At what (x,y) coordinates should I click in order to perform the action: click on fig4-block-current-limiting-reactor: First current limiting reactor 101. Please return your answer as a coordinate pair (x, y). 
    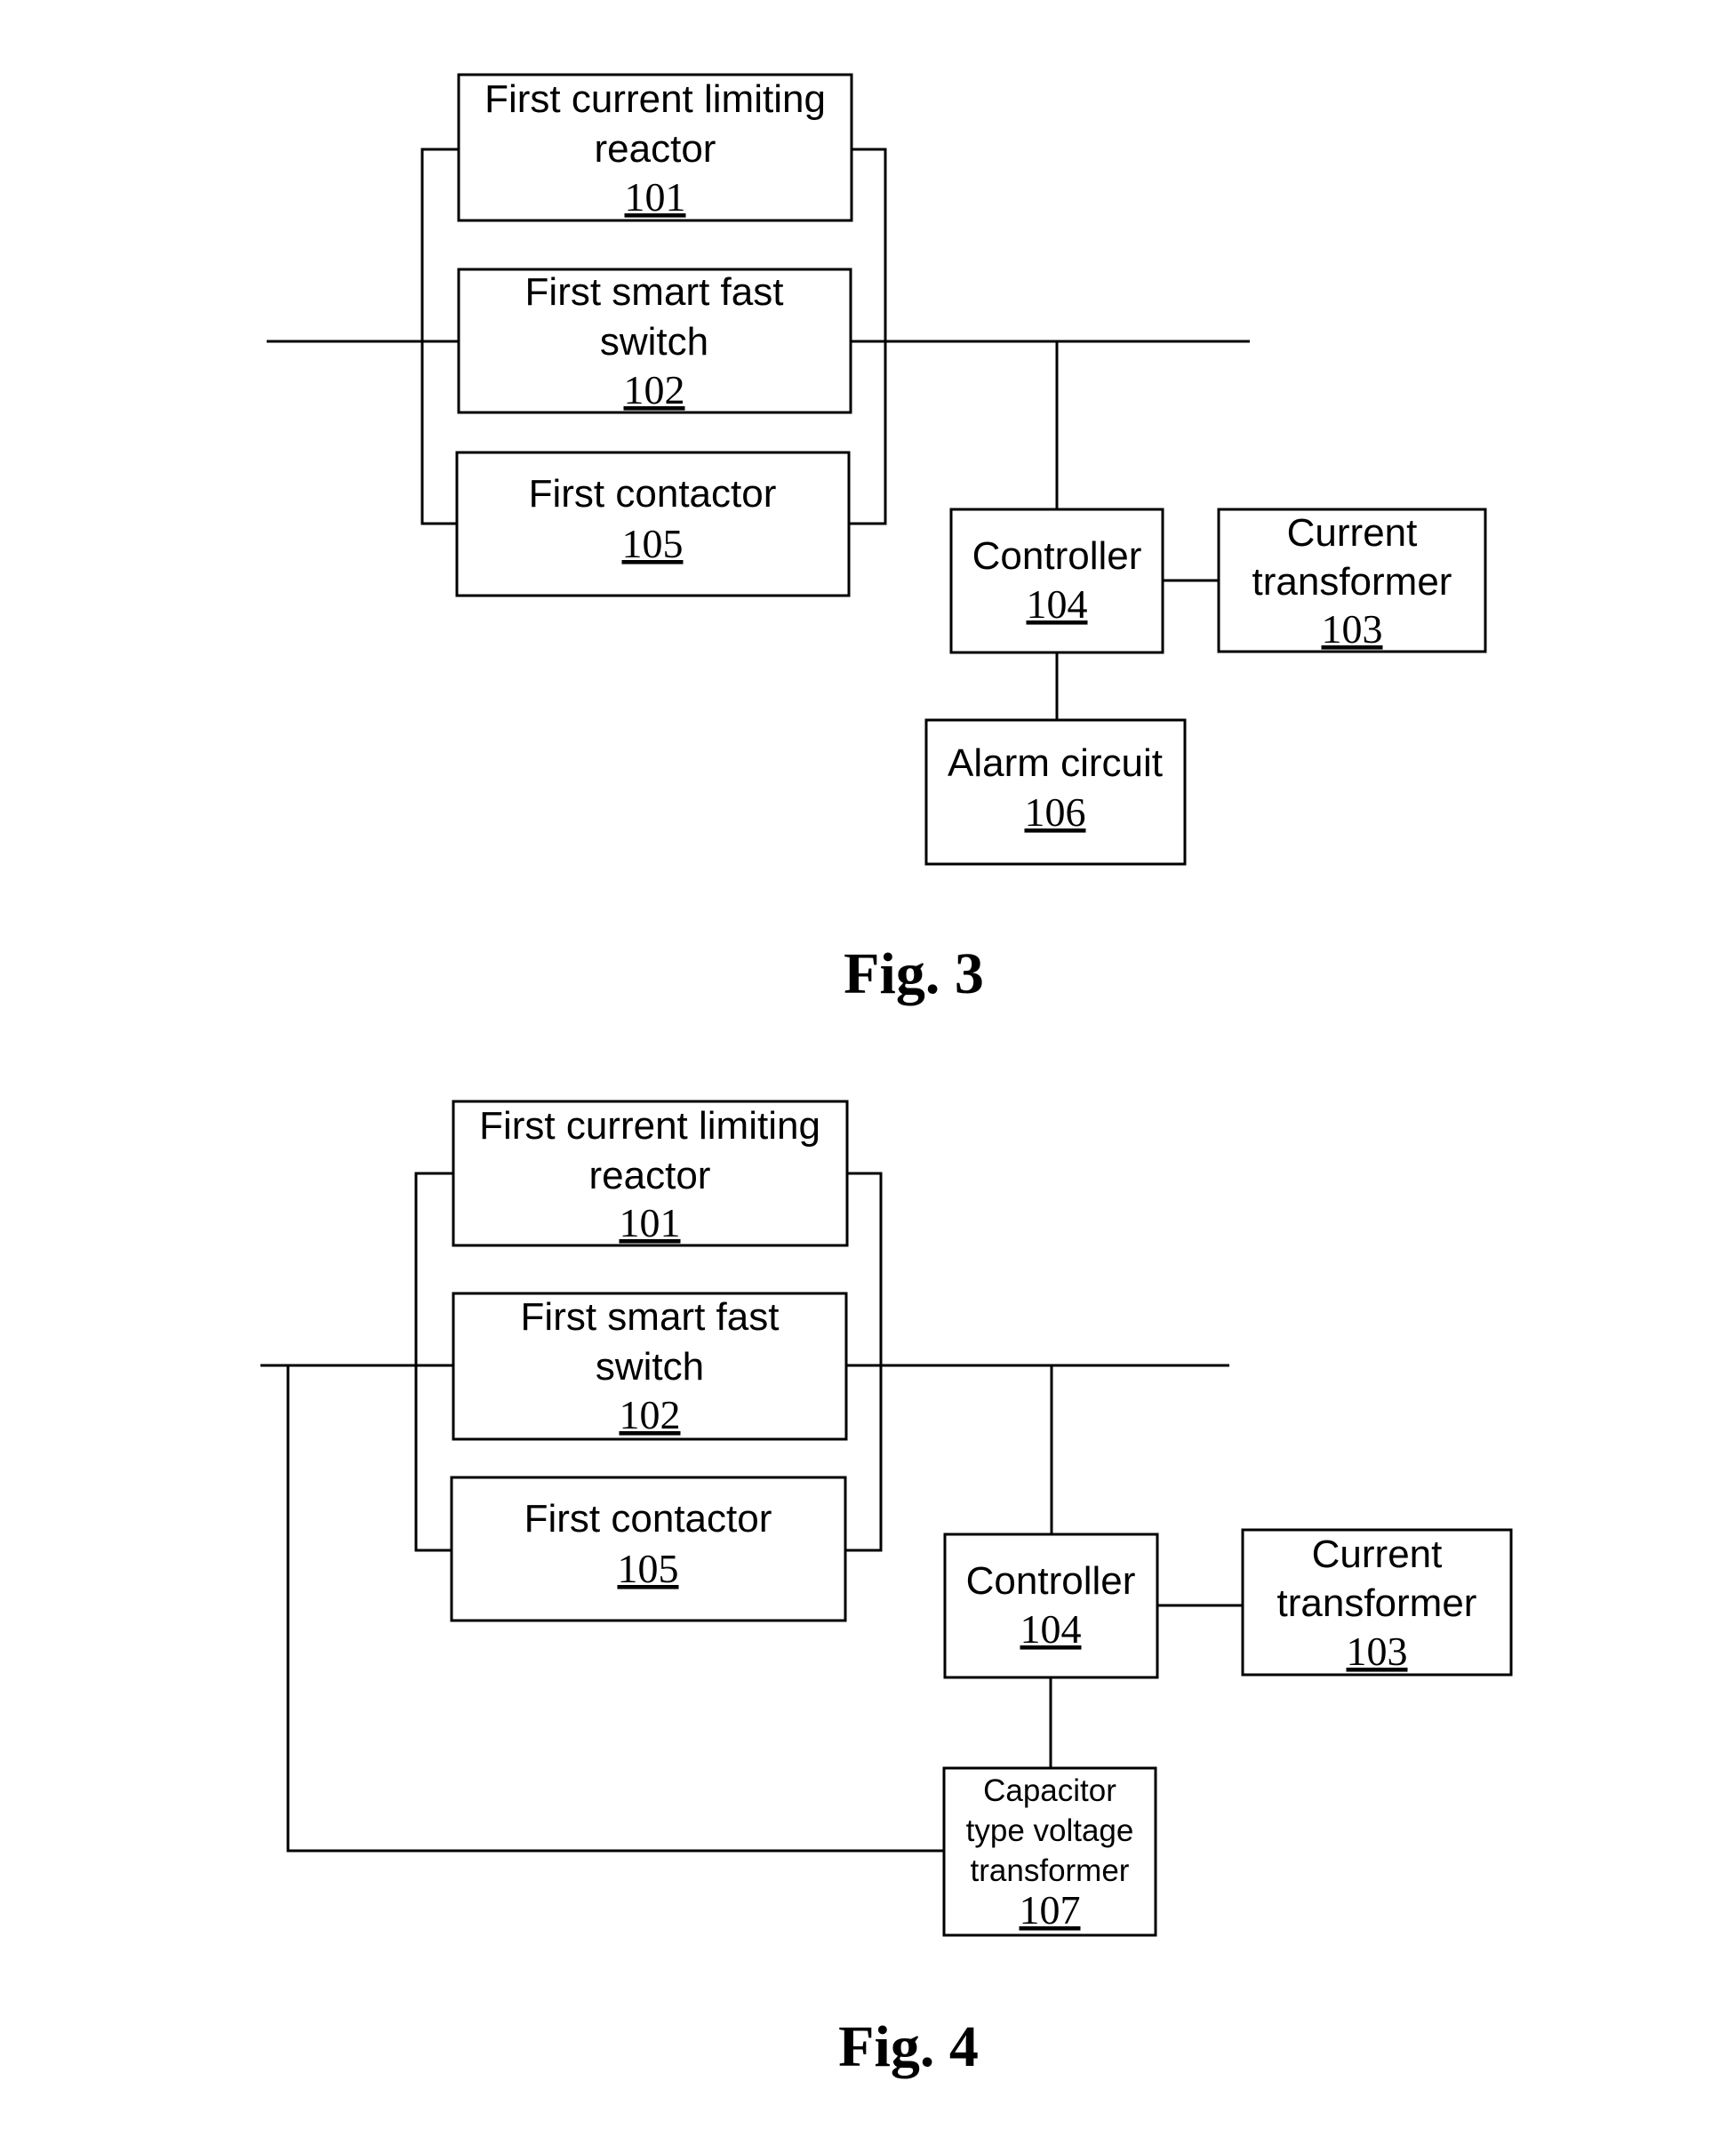
    Looking at the image, I should click on (650, 1173).